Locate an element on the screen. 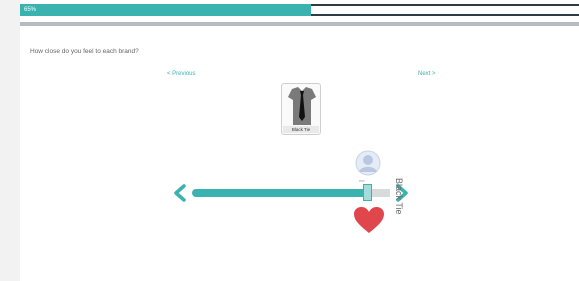  progress-fill is located at coordinates (165, 10).